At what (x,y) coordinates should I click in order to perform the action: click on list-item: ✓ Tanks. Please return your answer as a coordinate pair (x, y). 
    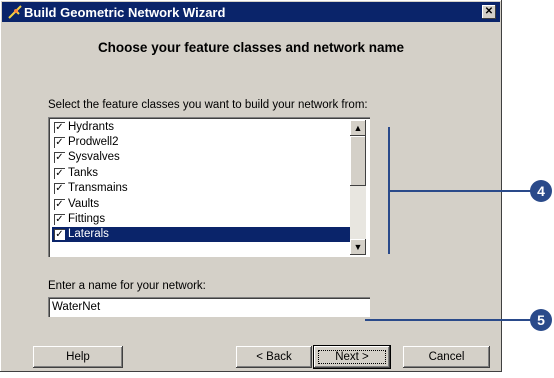
    Looking at the image, I should click on (201, 173).